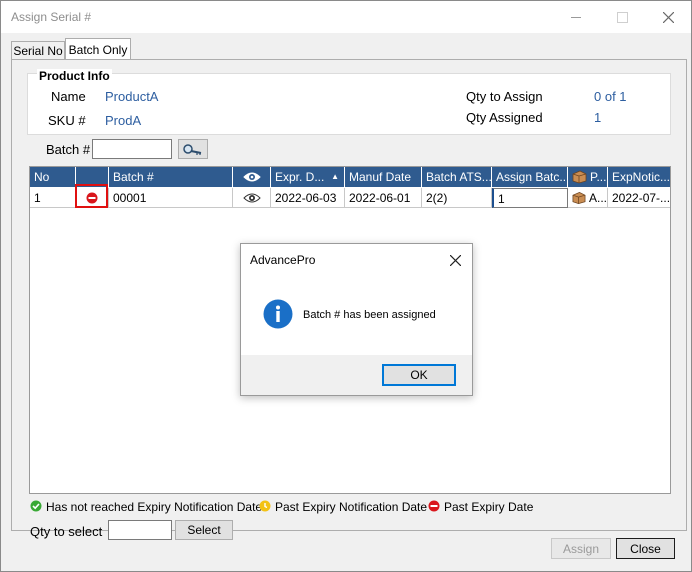  Describe the element at coordinates (504, 96) in the screenshot. I see `qty-to-assign-label: Qty to Assign` at that location.